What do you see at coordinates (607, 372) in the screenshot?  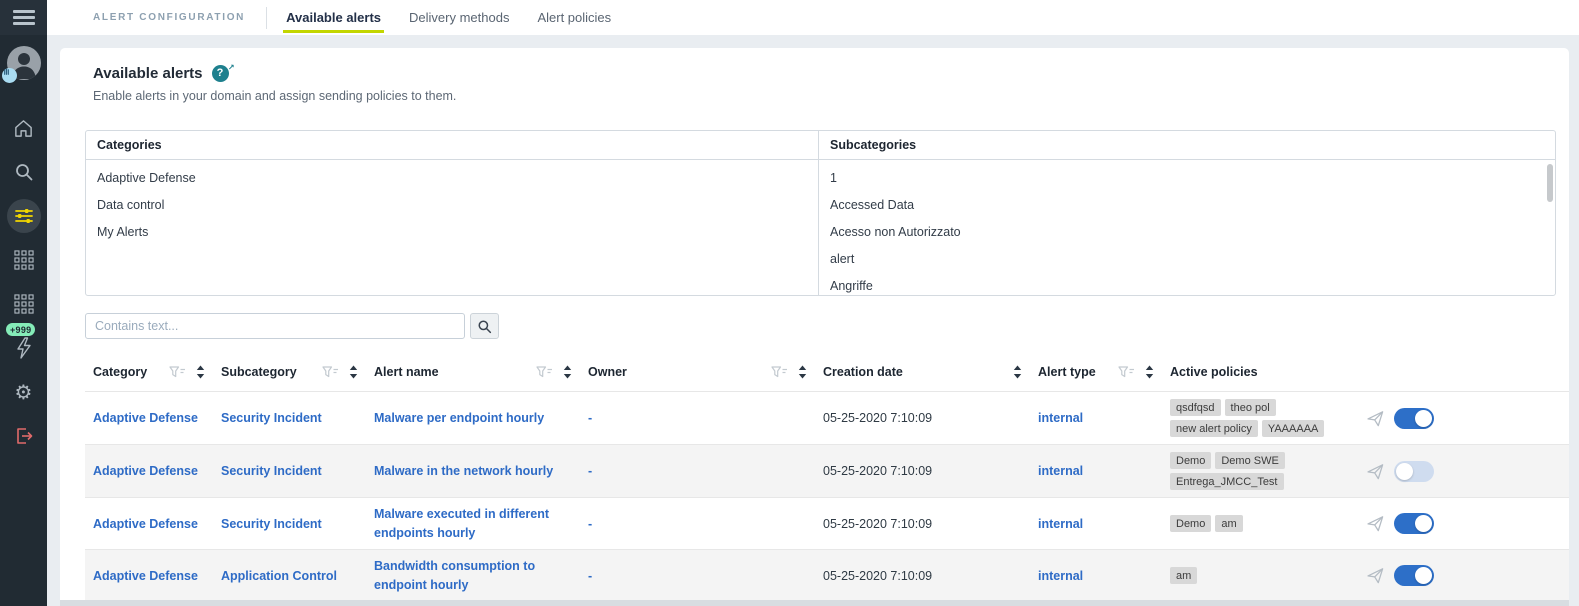 I see `column-label: Owner` at bounding box center [607, 372].